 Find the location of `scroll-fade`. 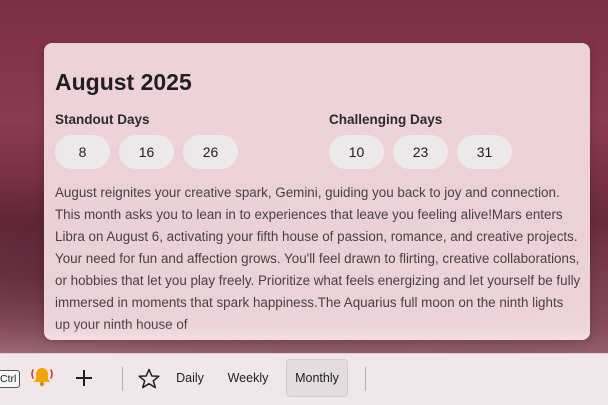

scroll-fade is located at coordinates (317, 333).